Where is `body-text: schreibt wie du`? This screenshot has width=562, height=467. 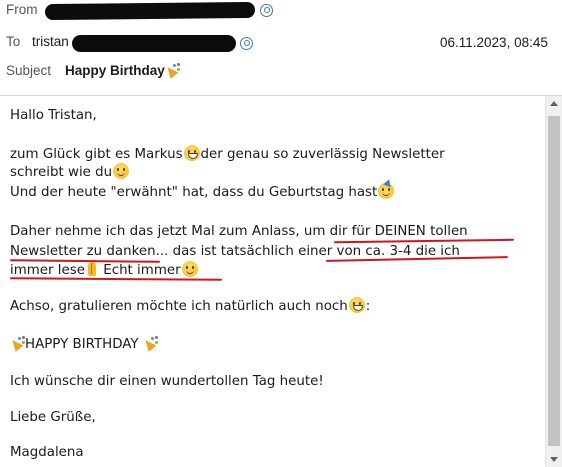
body-text: schreibt wie du is located at coordinates (61, 172).